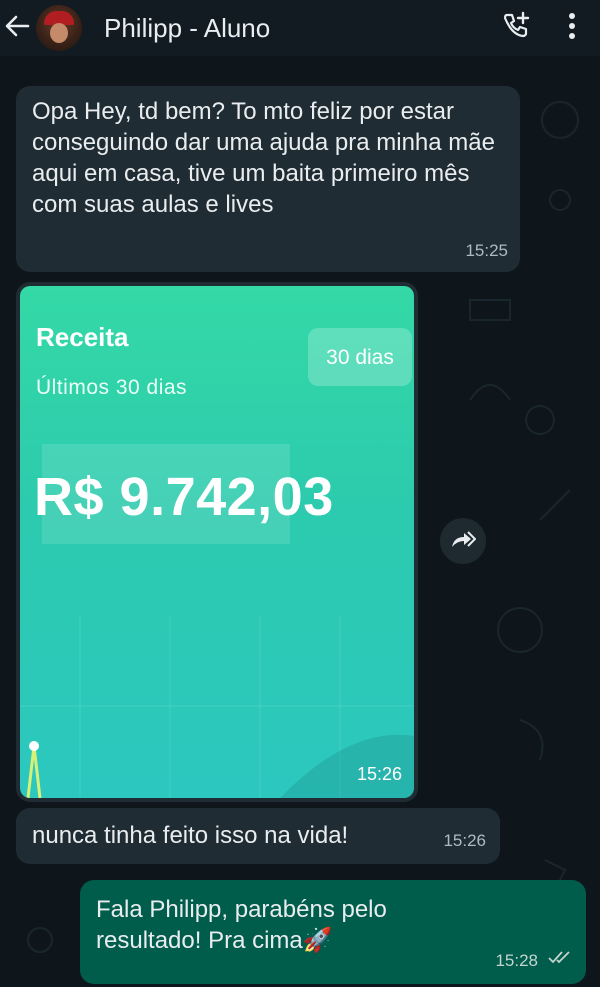  I want to click on more-options-button, so click(572, 28).